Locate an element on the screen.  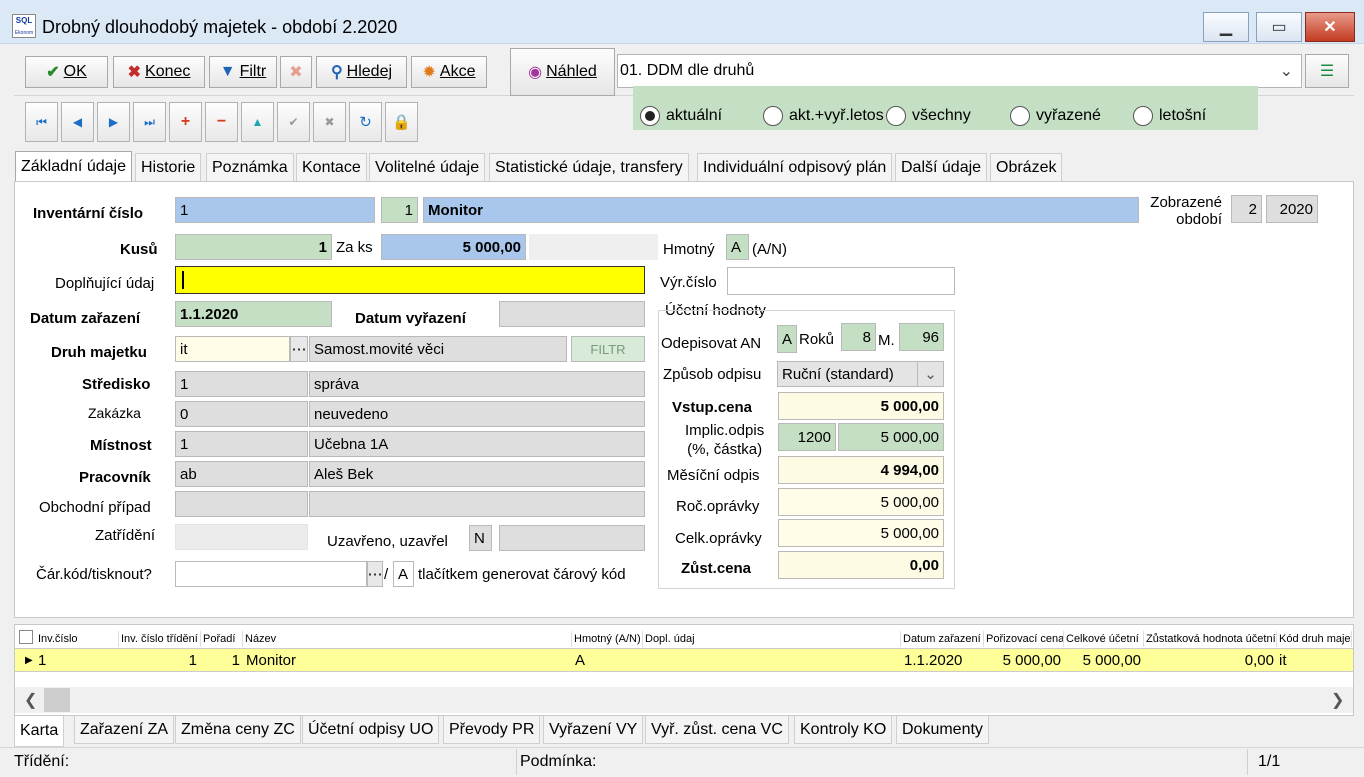
close-icon: ✕ is located at coordinates (1330, 27).